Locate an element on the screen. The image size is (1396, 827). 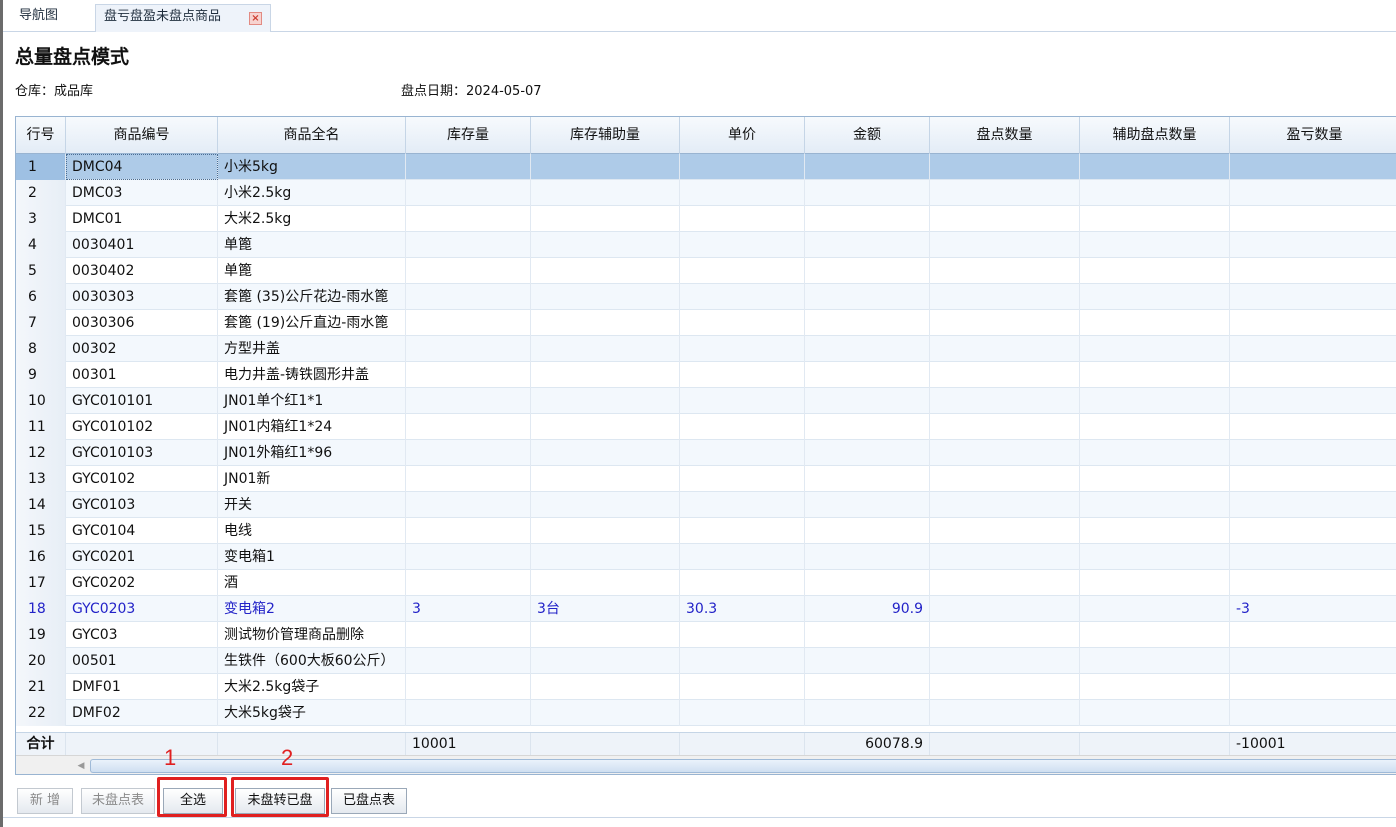
cell-product-code: 0030303 is located at coordinates (142, 297).